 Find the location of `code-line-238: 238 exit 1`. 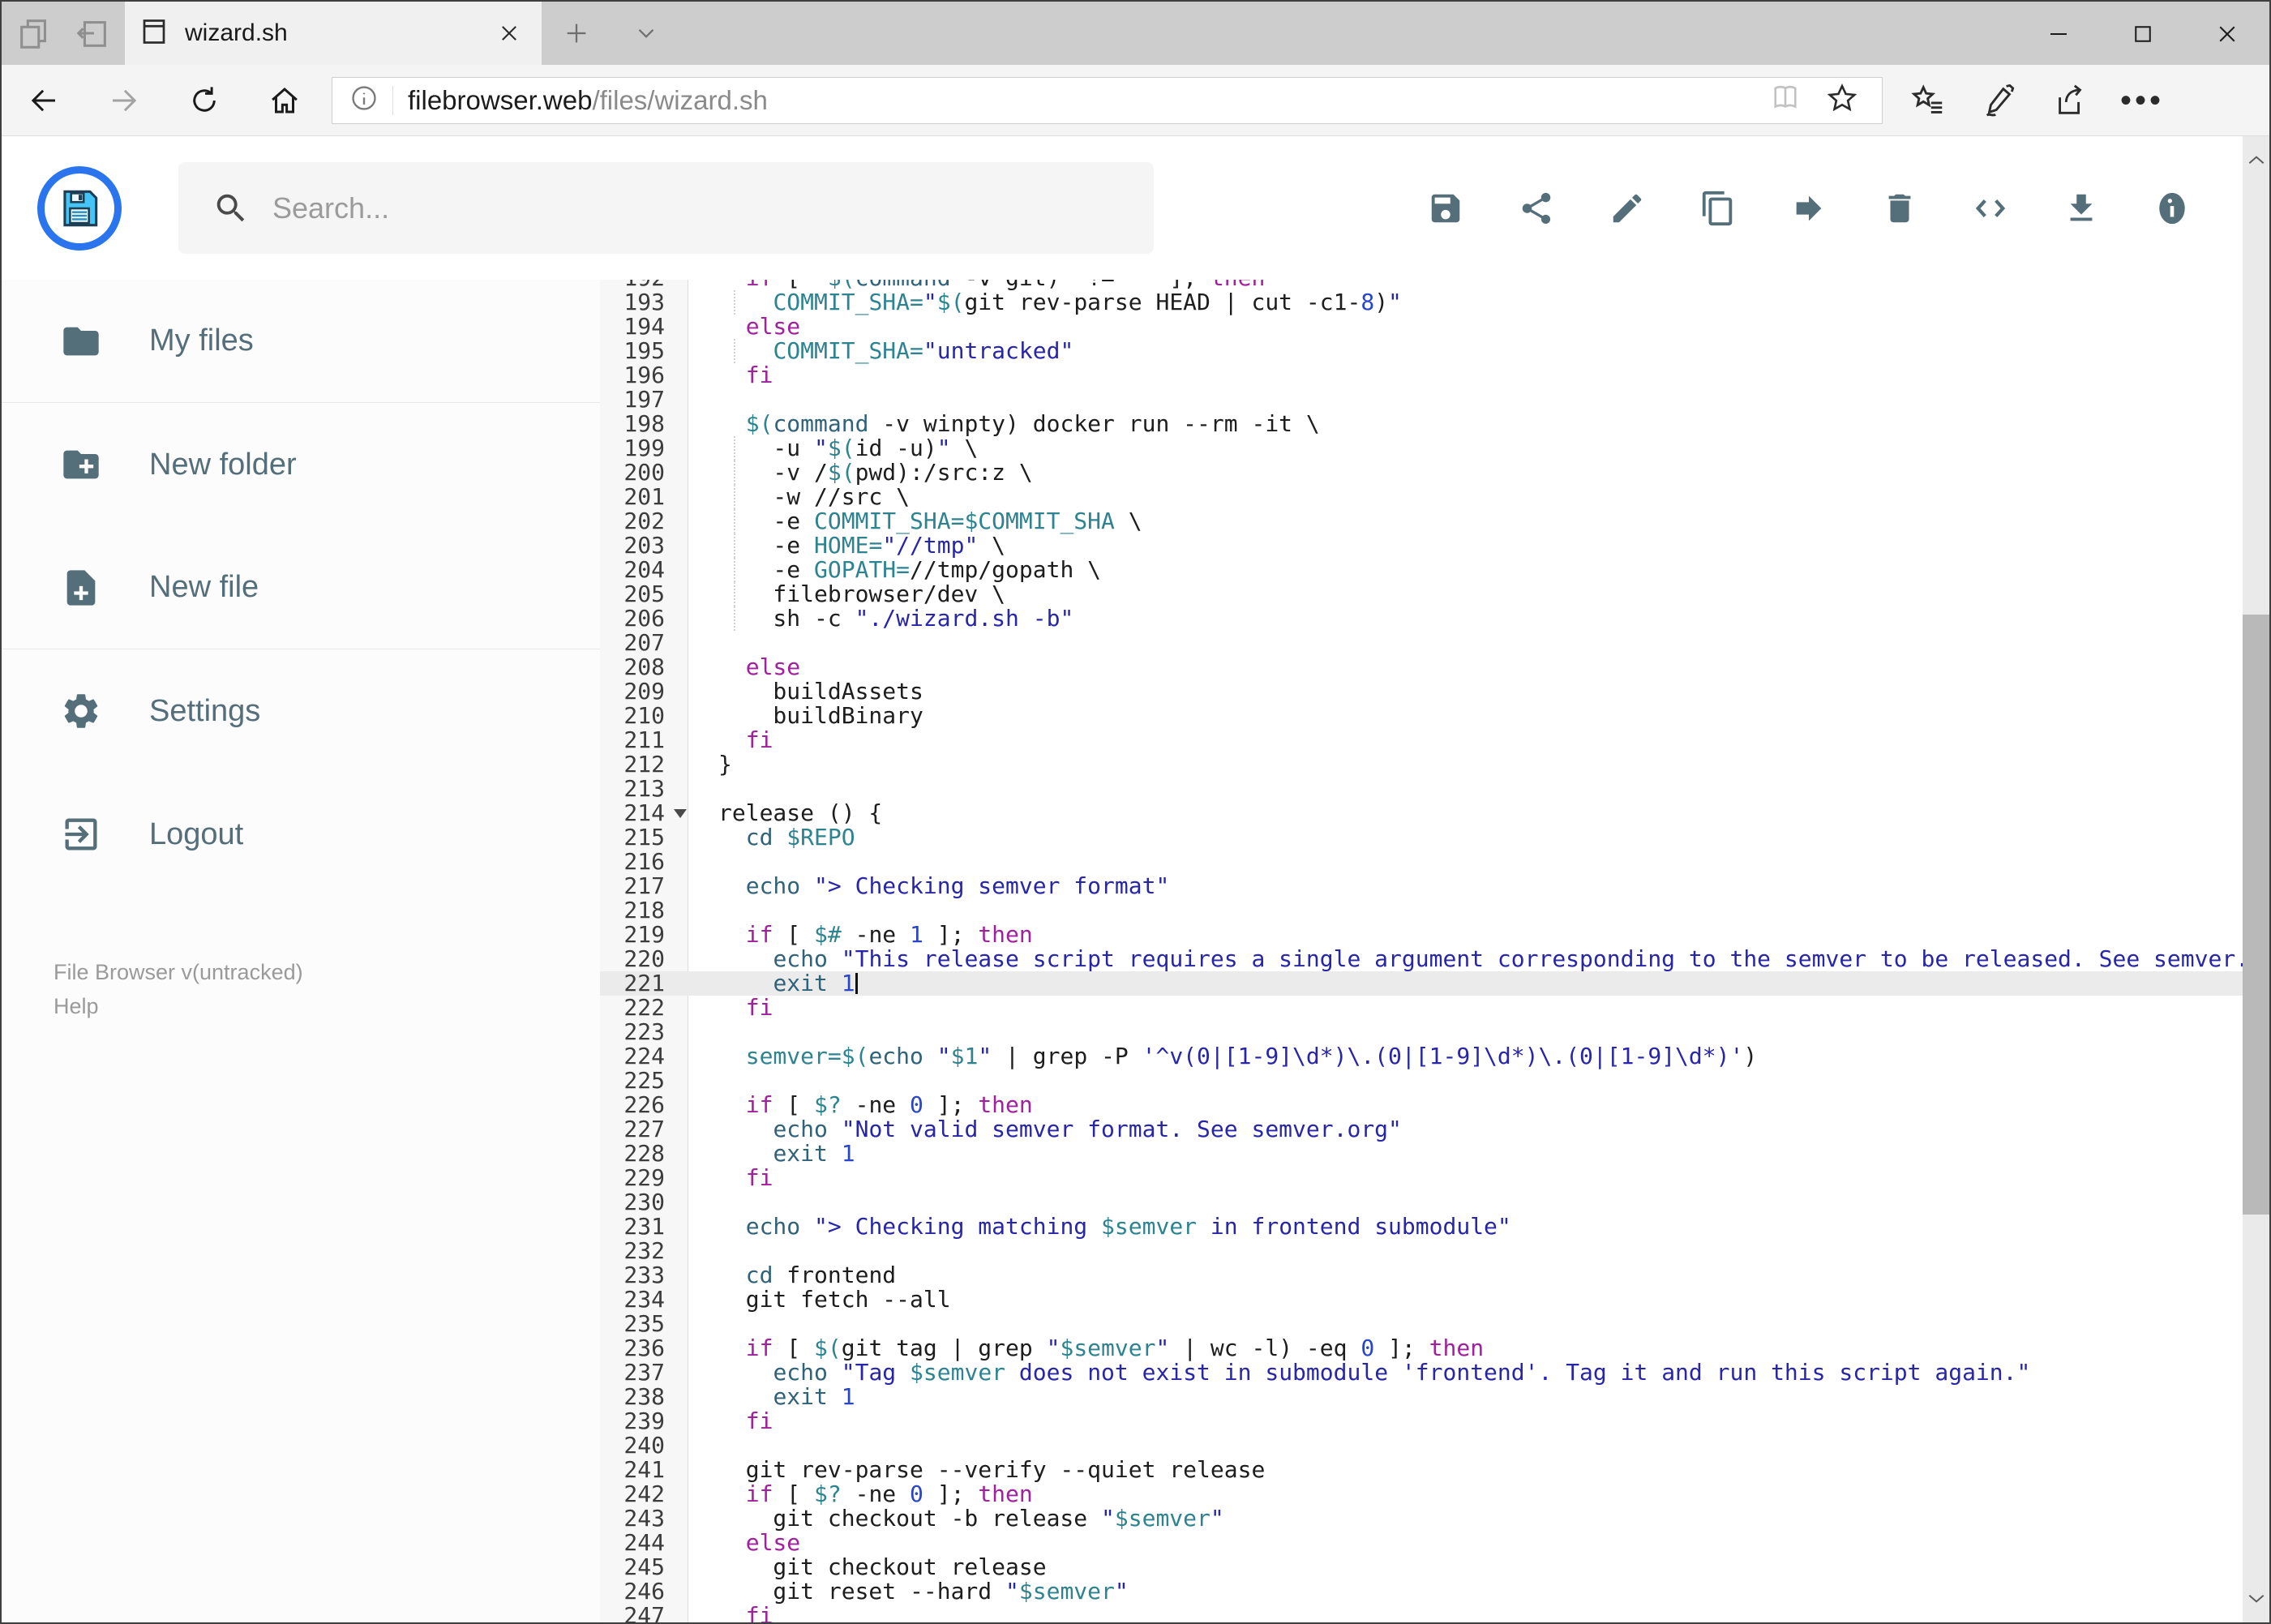

code-line-238: 238 exit 1 is located at coordinates (1422, 1397).